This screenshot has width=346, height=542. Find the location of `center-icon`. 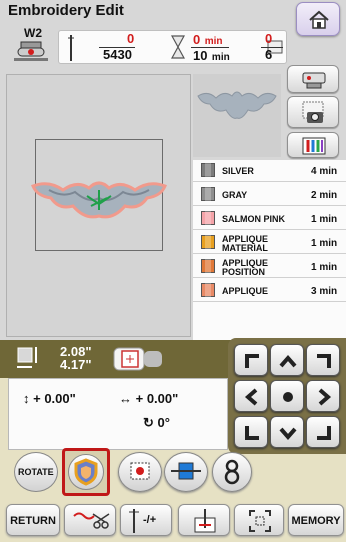

center-icon is located at coordinates (288, 397).